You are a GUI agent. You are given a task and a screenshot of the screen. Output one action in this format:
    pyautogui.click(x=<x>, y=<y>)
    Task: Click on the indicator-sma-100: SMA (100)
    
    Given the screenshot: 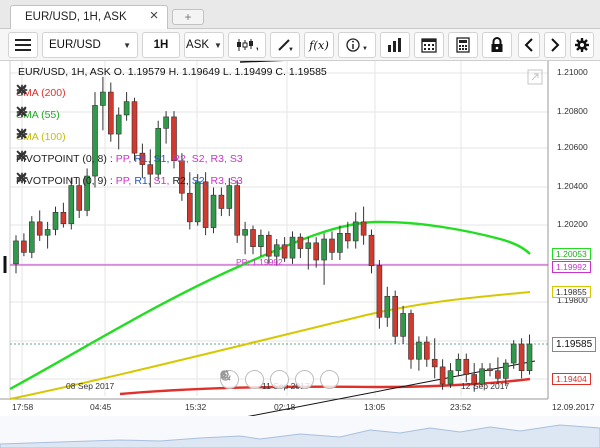 What is the action you would take?
    pyautogui.click(x=46, y=137)
    